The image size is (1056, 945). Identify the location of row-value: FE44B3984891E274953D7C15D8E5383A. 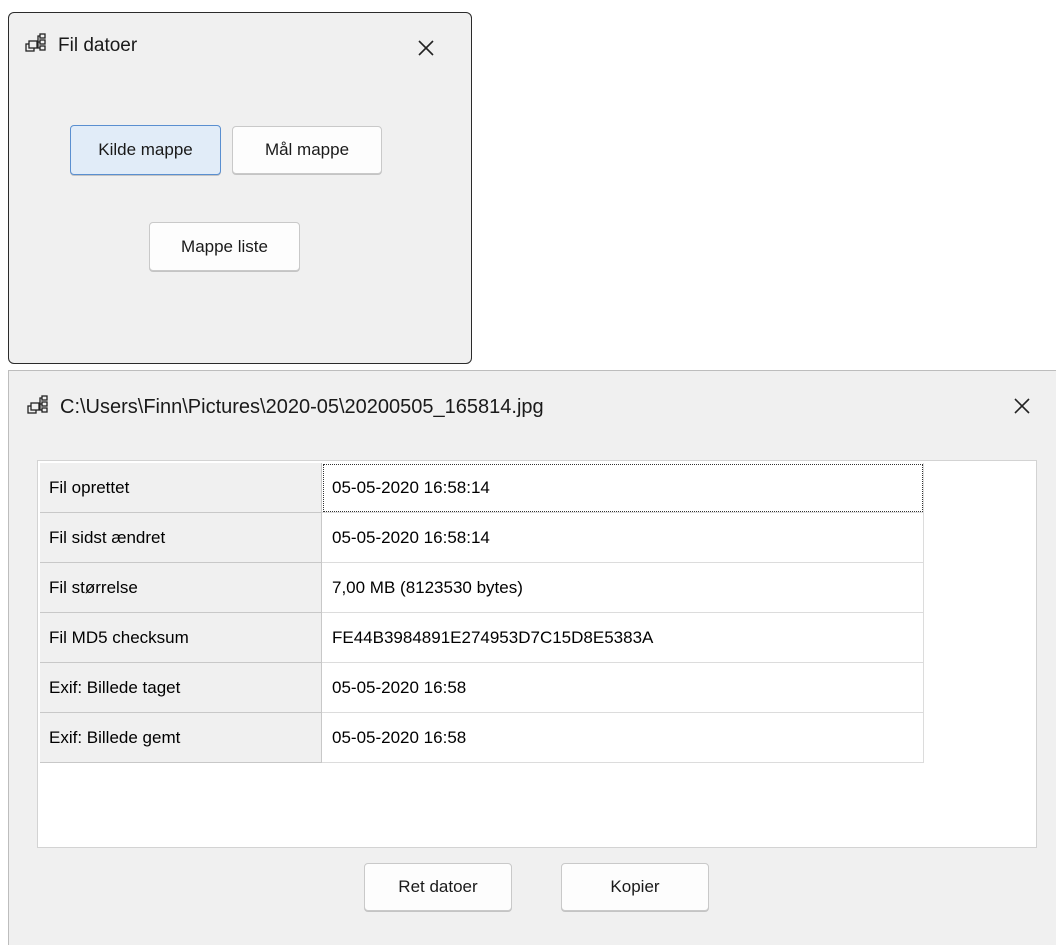
(623, 638).